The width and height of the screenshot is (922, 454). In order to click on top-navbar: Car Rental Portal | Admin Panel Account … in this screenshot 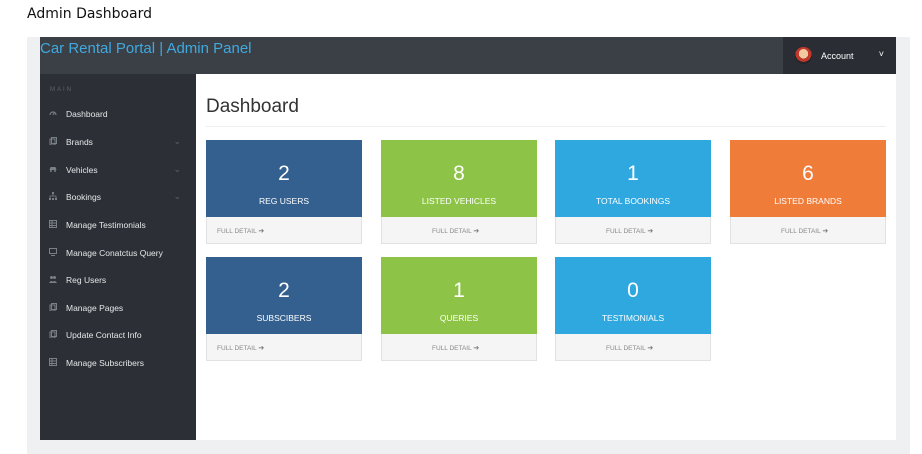, I will do `click(468, 55)`.